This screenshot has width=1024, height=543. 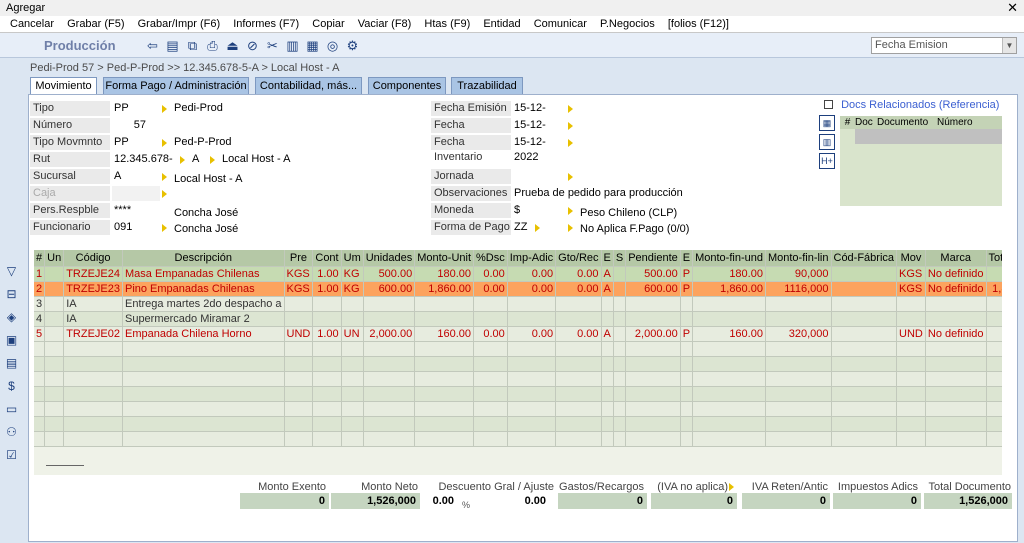 I want to click on menu-htas: Htas (F9), so click(x=447, y=24).